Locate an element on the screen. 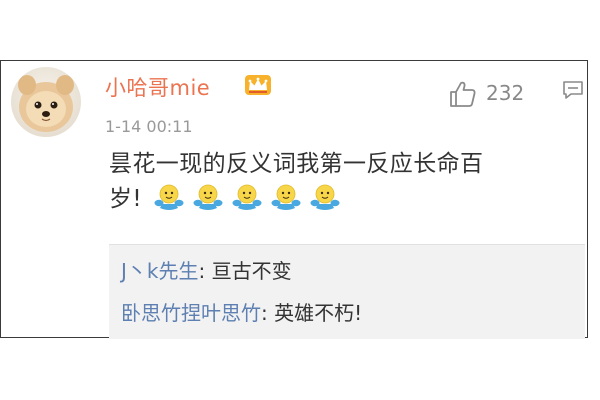  reply-item: 卧思竹捏叶思竹: 英雄不朽! is located at coordinates (241, 311).